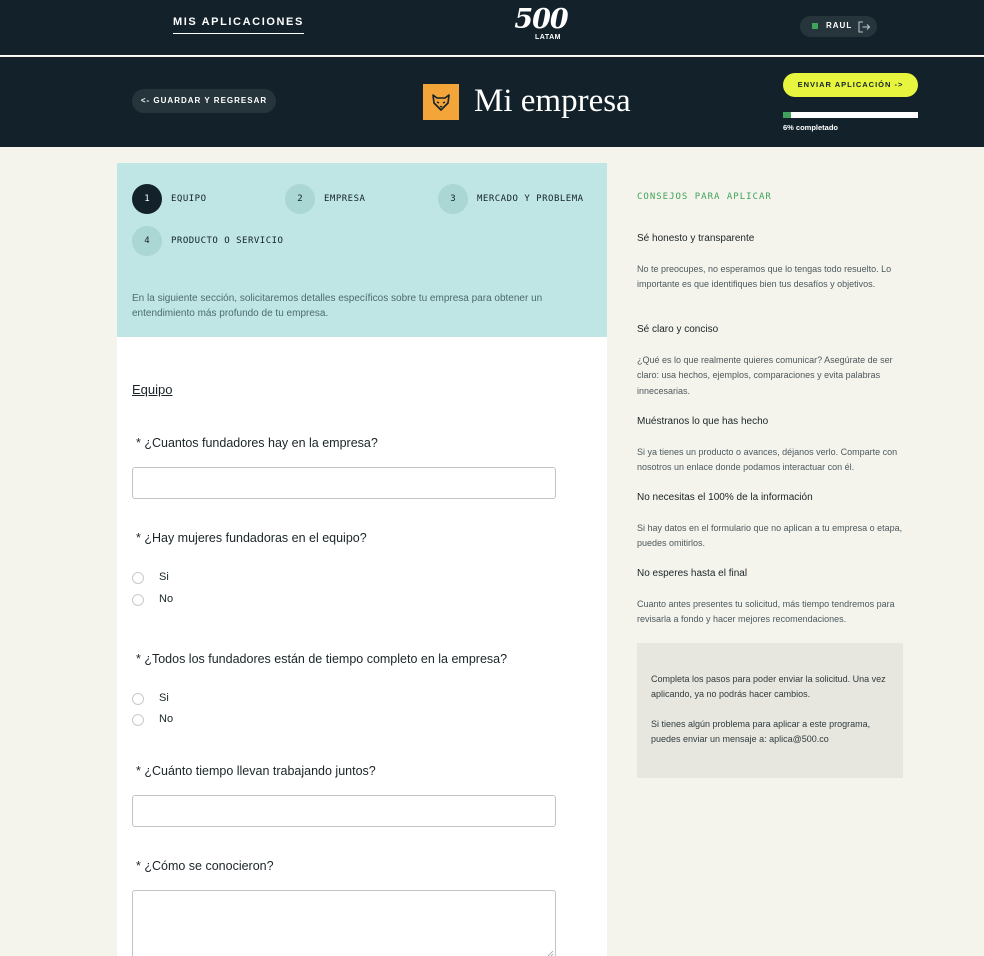 The width and height of the screenshot is (984, 956). I want to click on tips-title: CONSEJOS PARA APLICAR, so click(704, 197).